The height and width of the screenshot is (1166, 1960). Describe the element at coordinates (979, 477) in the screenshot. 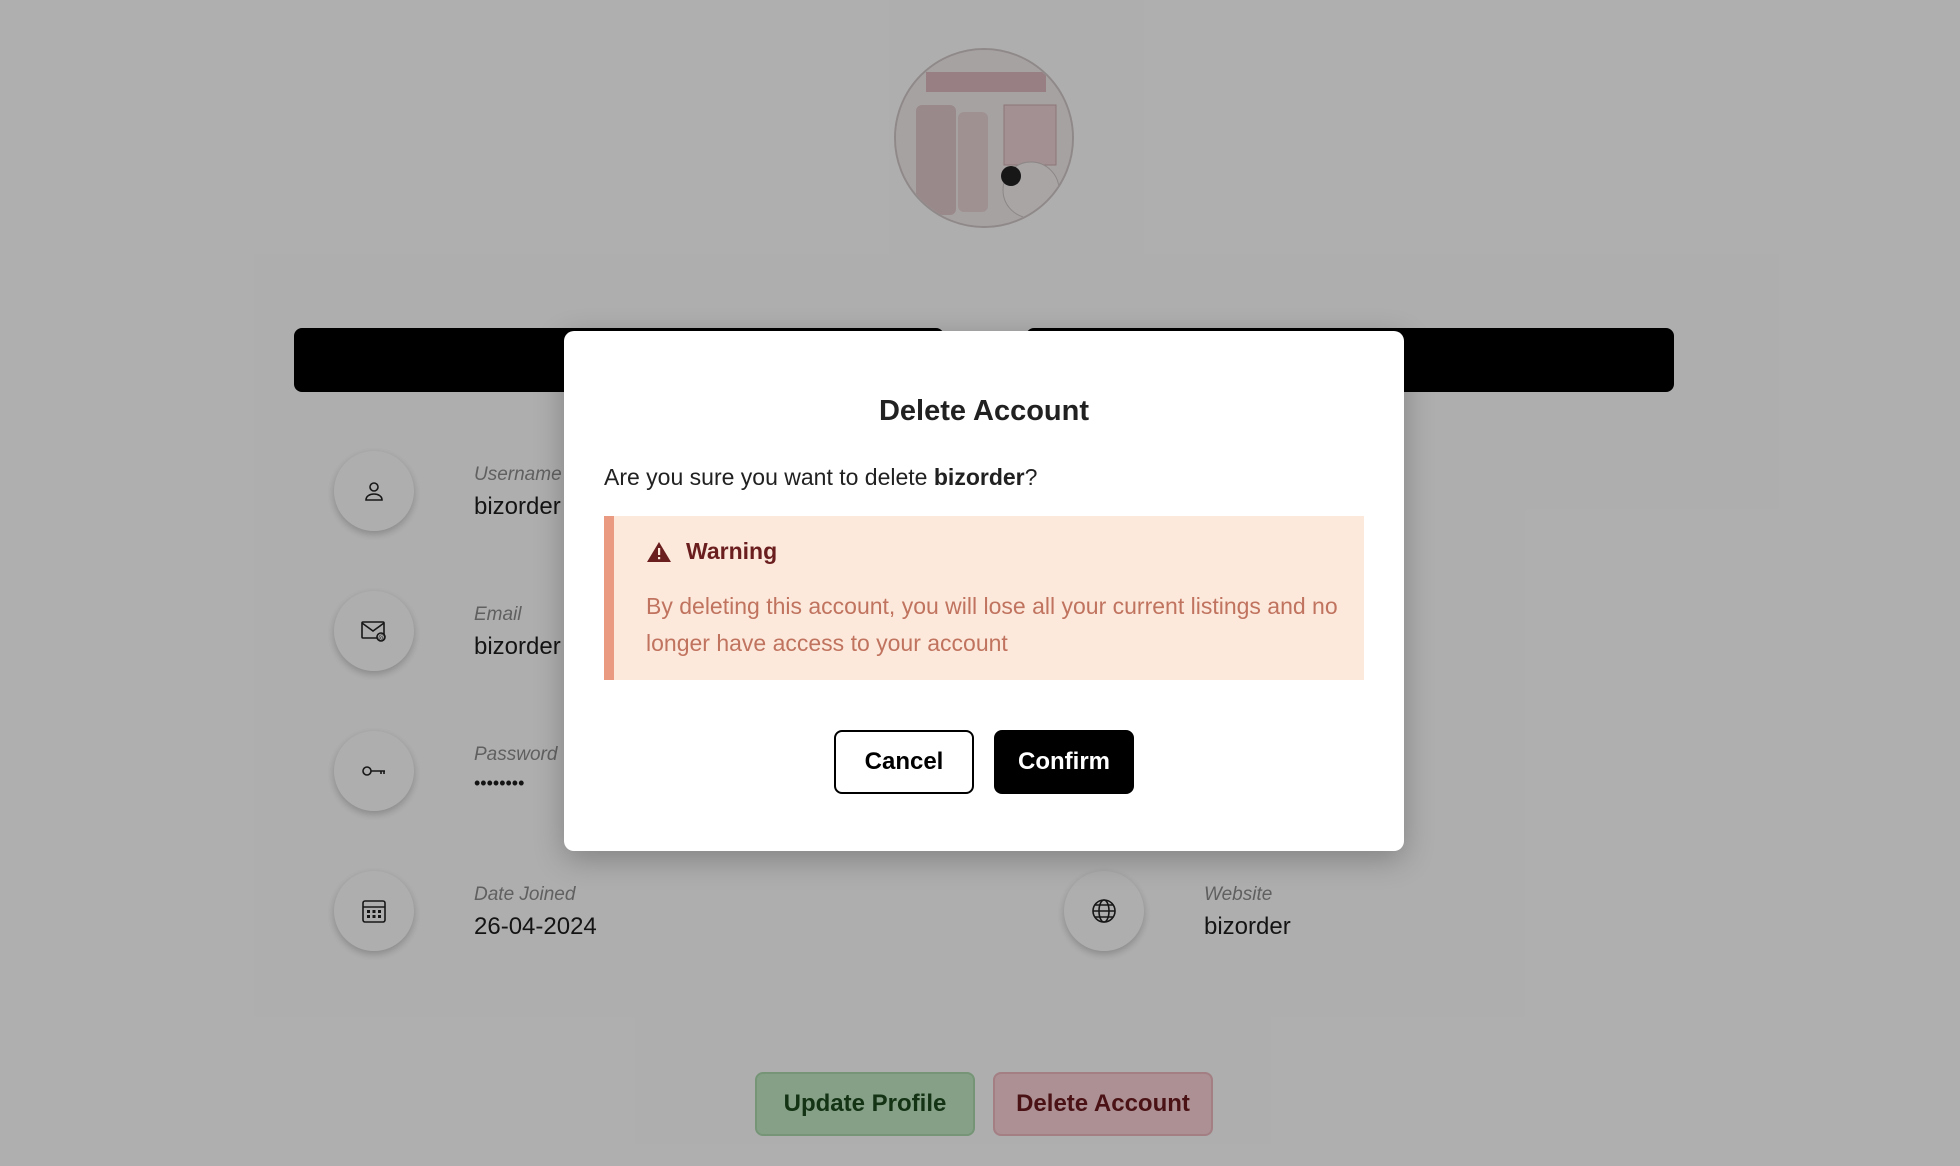

I see `question-username: bizorder` at that location.